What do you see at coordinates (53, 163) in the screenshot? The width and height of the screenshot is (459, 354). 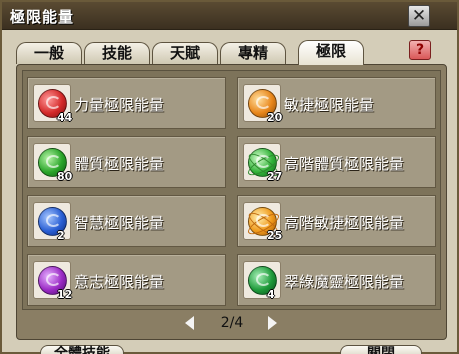 I see `slot-icon-frame: 80` at bounding box center [53, 163].